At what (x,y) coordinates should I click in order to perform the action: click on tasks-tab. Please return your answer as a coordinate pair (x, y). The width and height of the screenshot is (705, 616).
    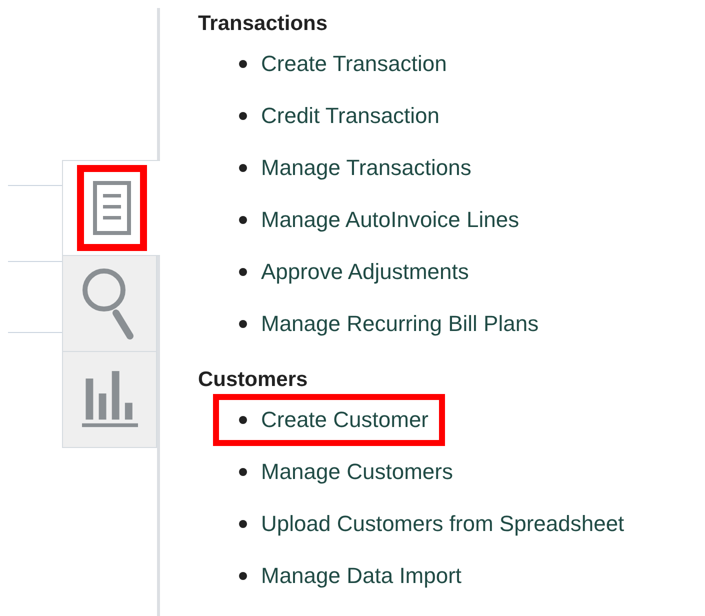
    Looking at the image, I should click on (111, 208).